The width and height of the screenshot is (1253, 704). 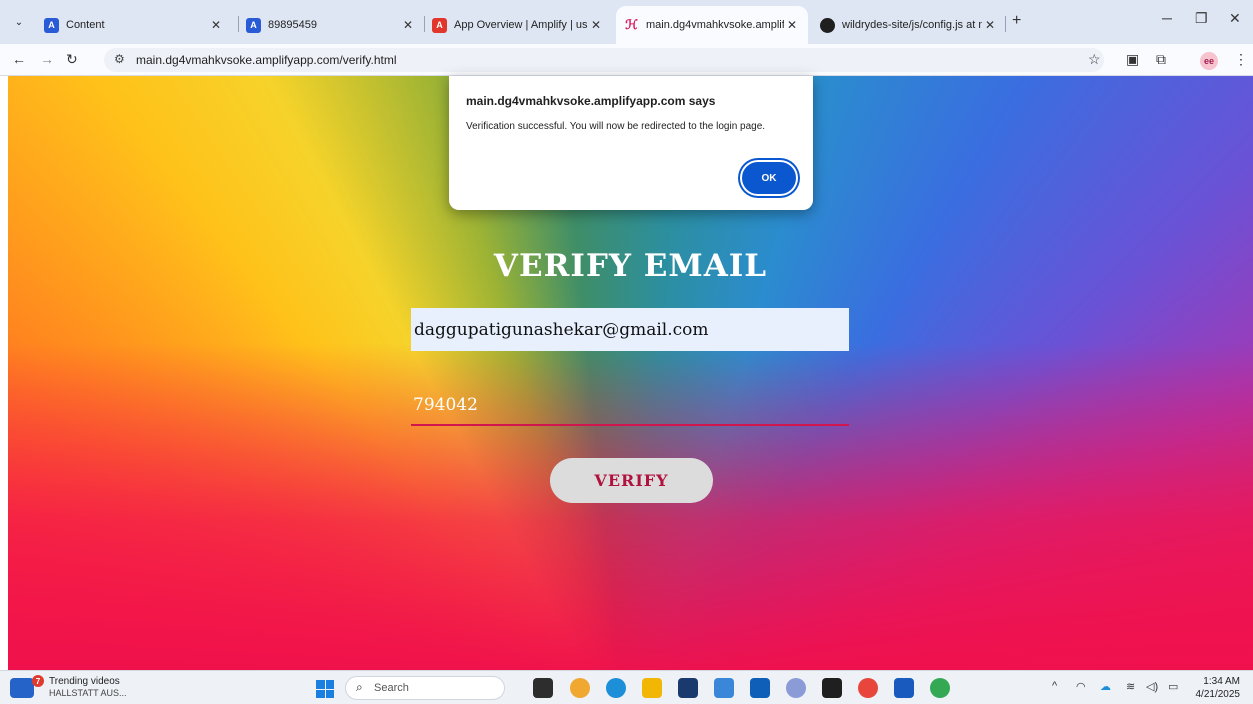 I want to click on sticky-notes-icon, so click(x=832, y=688).